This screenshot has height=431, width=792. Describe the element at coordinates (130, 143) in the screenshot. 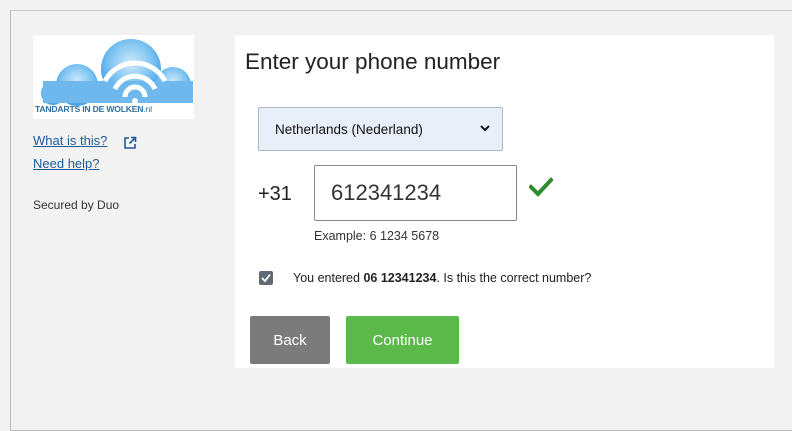

I see `external-link-icon` at that location.